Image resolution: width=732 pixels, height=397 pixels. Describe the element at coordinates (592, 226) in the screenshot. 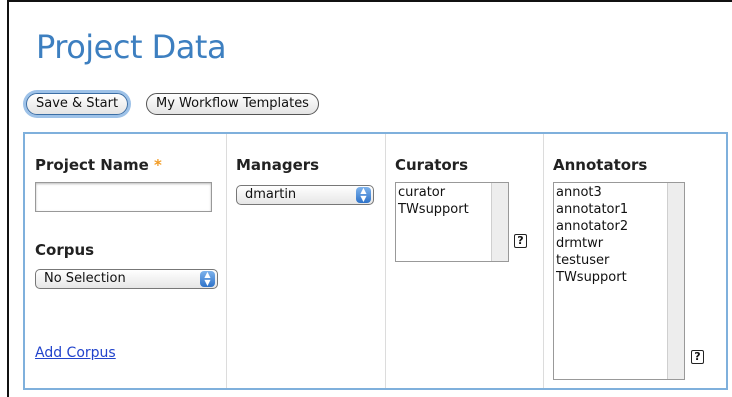

I see `list-item: annotator2` at that location.